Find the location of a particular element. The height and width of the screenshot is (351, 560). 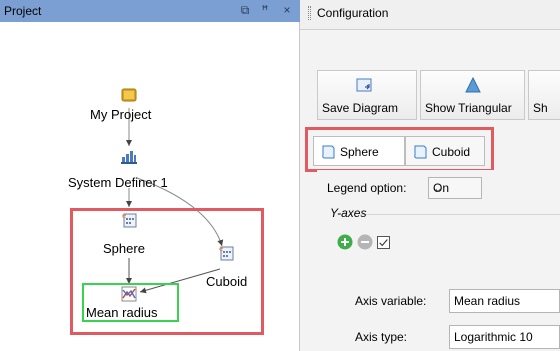

pin-icon: ꟸ is located at coordinates (265, 10).